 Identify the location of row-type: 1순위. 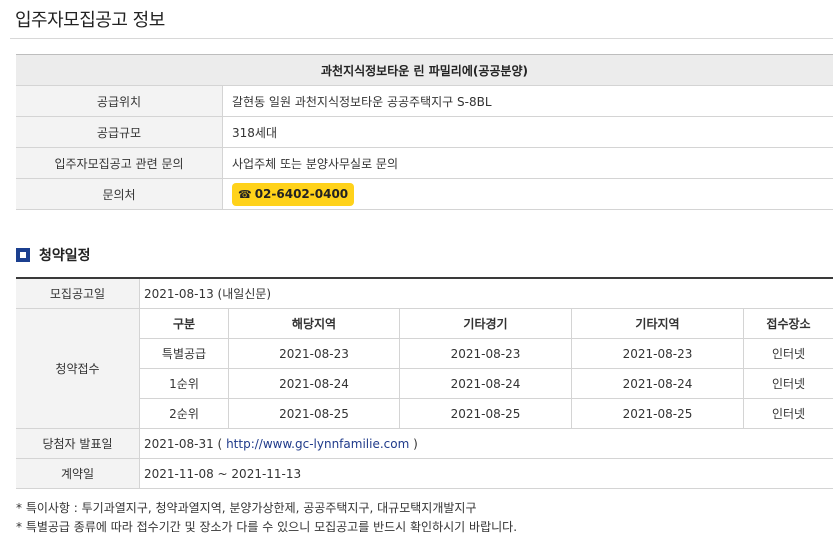
(184, 383).